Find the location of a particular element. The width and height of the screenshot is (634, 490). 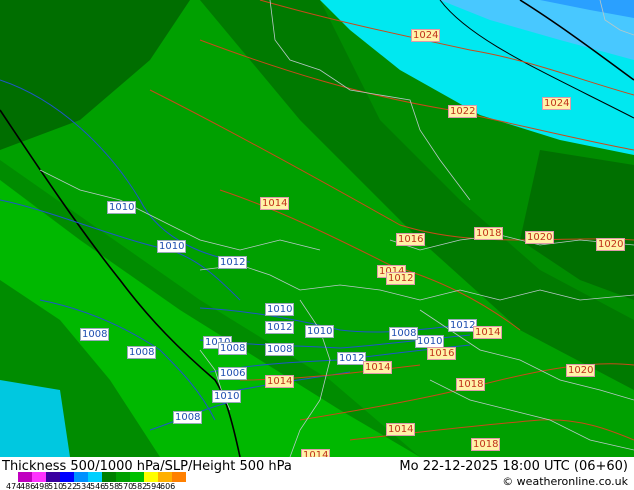

legend-tick: 606 is located at coordinates (168, 486).